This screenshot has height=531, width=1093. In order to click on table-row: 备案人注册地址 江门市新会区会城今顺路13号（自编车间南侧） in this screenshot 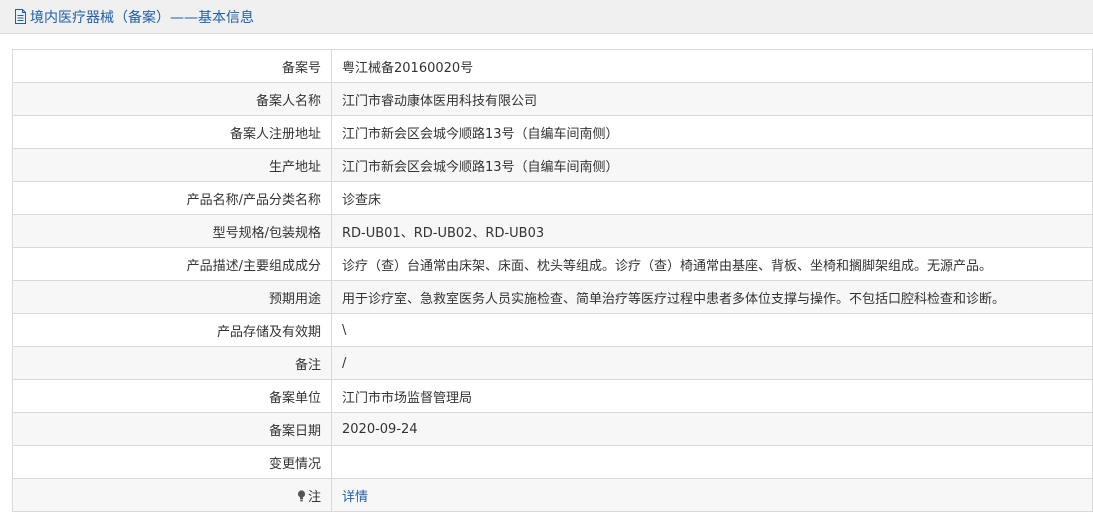, I will do `click(552, 132)`.